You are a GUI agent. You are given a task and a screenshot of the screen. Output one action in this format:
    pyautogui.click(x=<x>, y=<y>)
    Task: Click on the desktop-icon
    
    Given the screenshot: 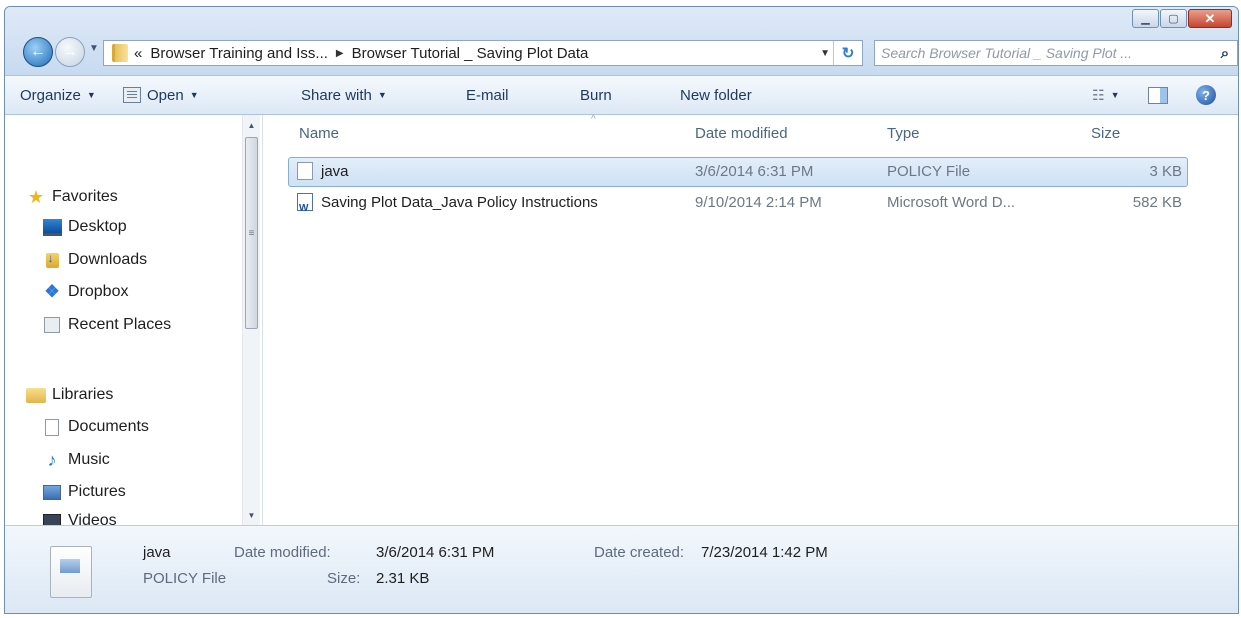 What is the action you would take?
    pyautogui.click(x=52, y=227)
    